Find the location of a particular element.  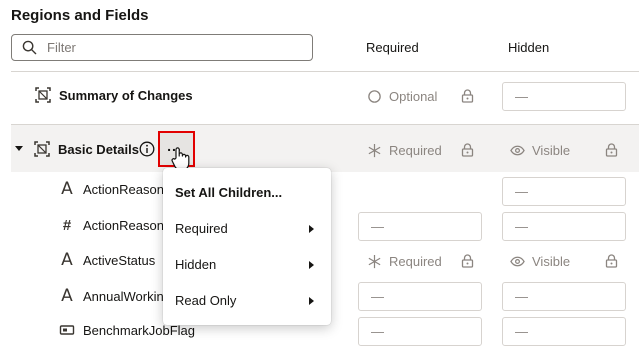

field-row: A AnnualWorkin is located at coordinates (111, 296).